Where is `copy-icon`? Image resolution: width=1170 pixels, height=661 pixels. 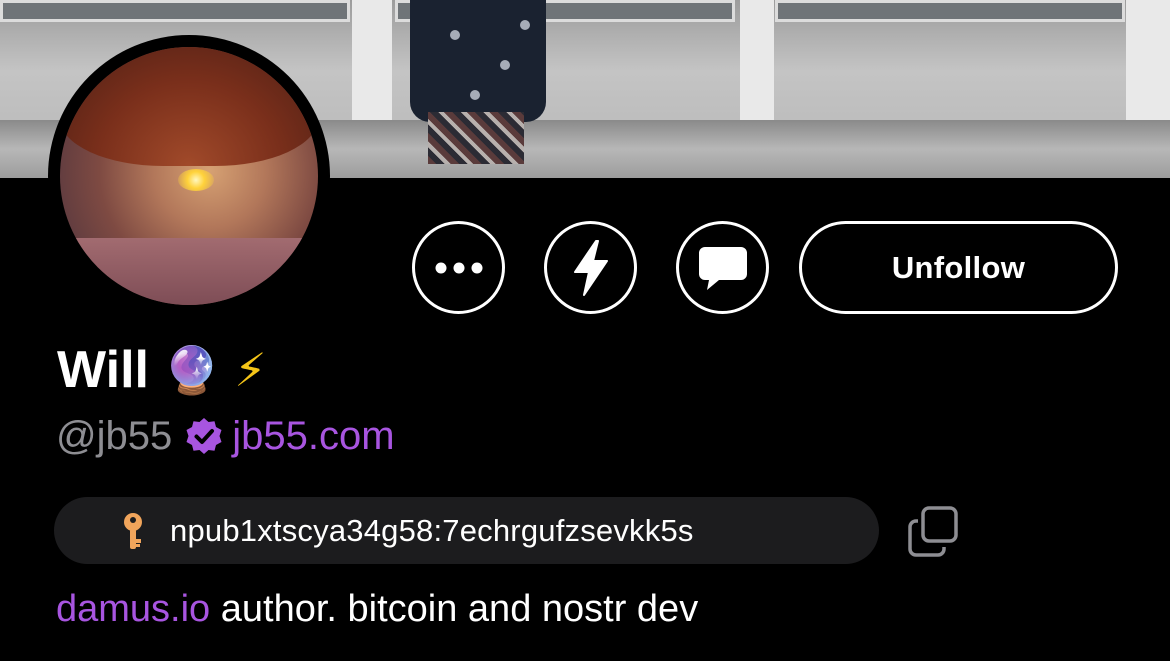 copy-icon is located at coordinates (933, 531).